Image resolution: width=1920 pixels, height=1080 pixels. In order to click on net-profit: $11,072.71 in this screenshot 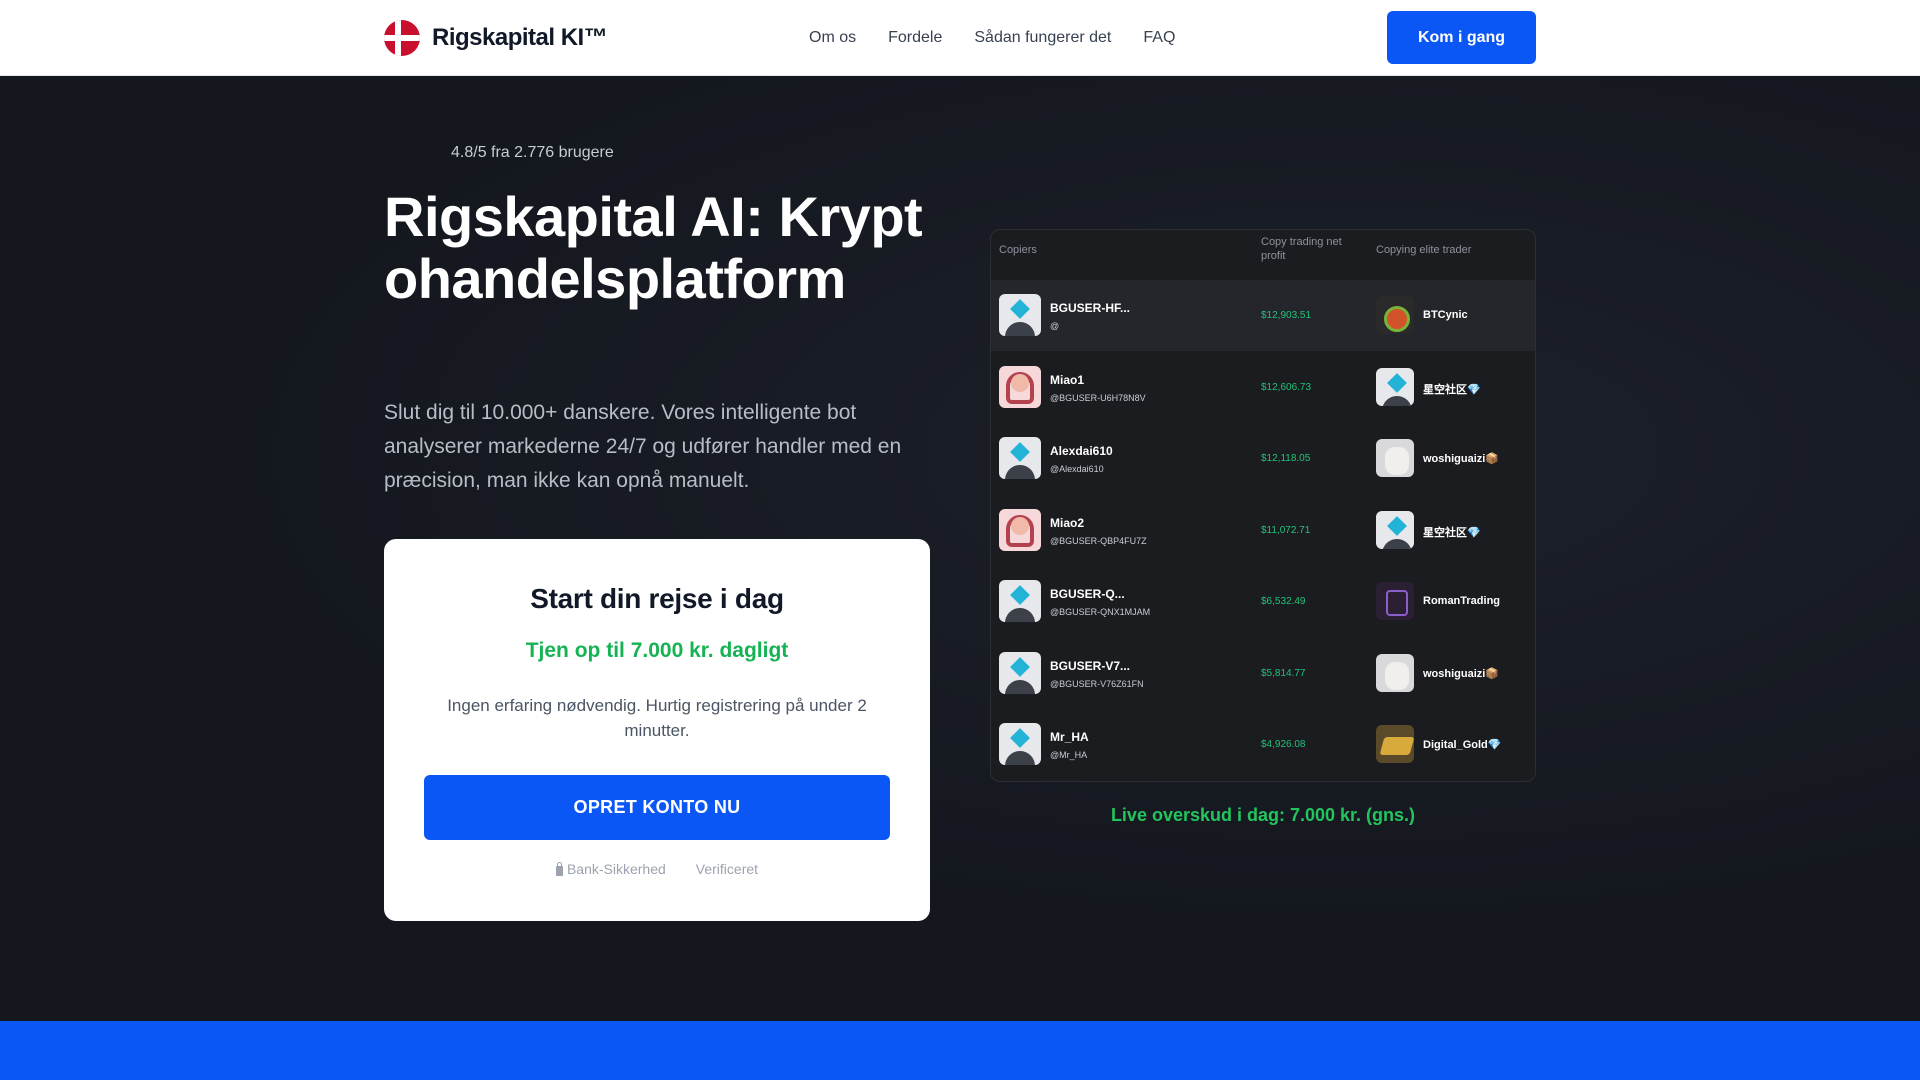, I will do `click(1286, 530)`.